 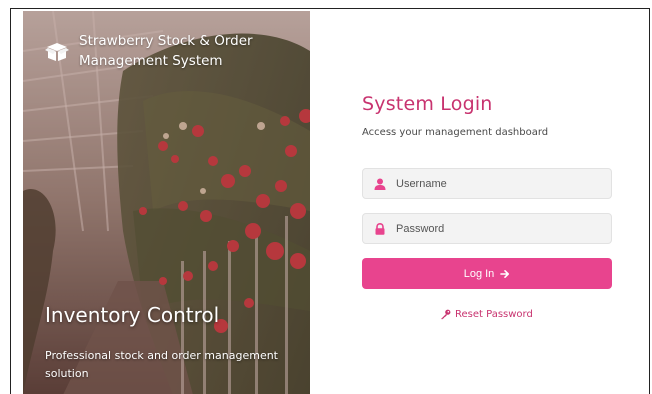 I want to click on password-field, so click(x=487, y=228).